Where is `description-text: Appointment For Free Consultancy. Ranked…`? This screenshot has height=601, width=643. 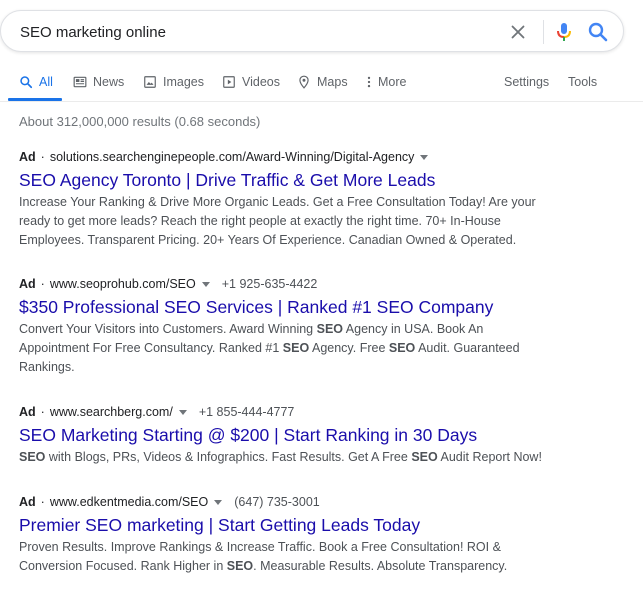 description-text: Appointment For Free Consultancy. Ranked… is located at coordinates (151, 348).